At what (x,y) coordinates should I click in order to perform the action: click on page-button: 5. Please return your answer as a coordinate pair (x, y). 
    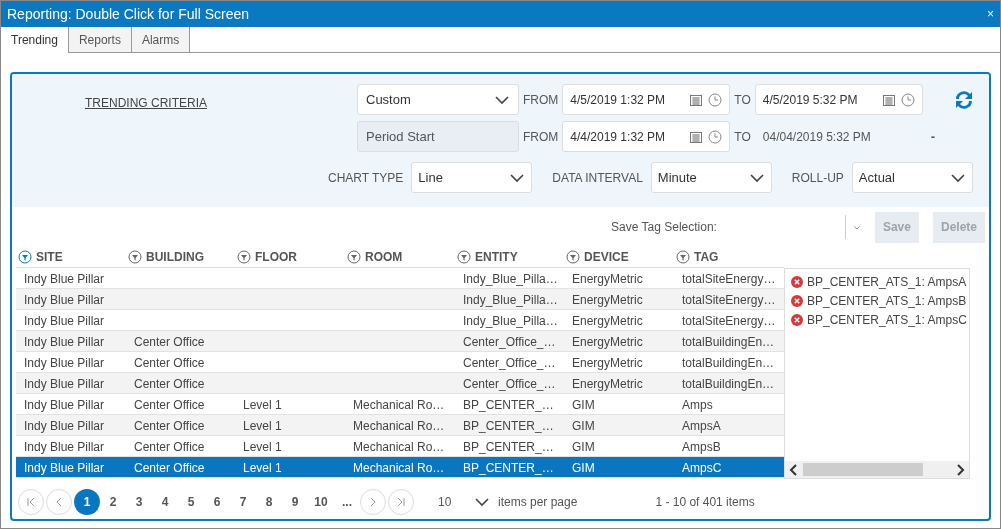
    Looking at the image, I should click on (191, 502).